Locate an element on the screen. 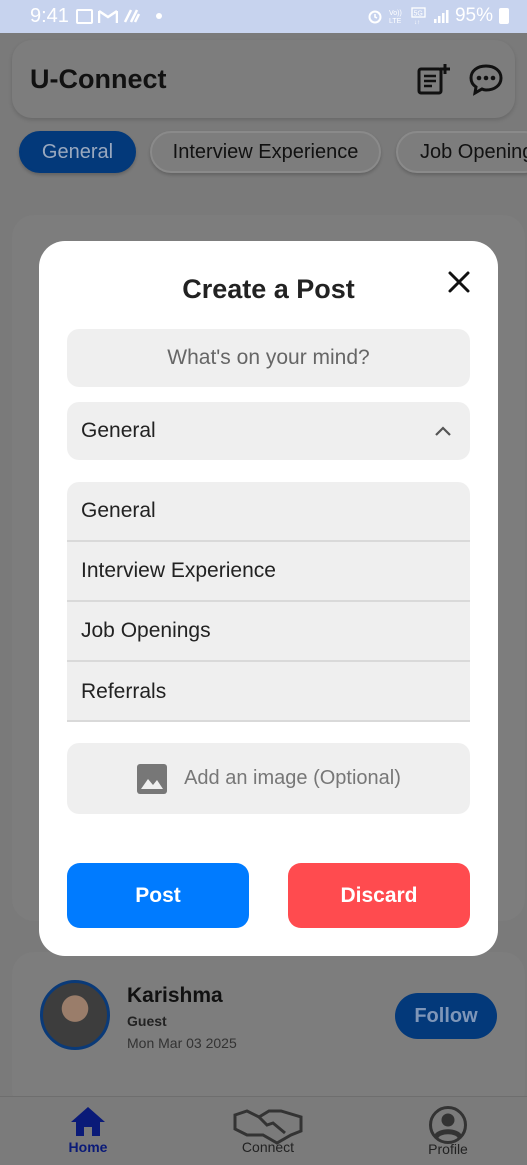 This screenshot has height=1165, width=527. notification-icons is located at coordinates (119, 16).